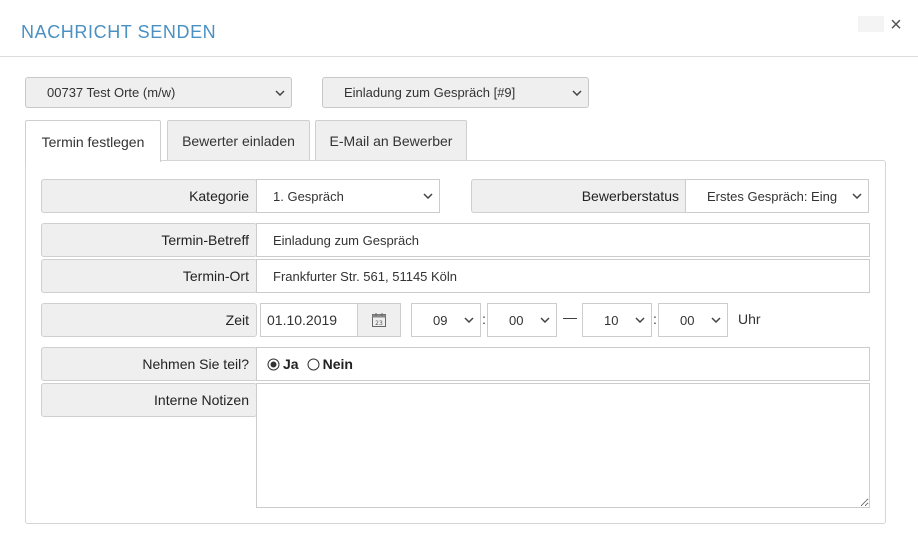  I want to click on tab-email-an-bewerber: E-Mail an Bewerber, so click(391, 140).